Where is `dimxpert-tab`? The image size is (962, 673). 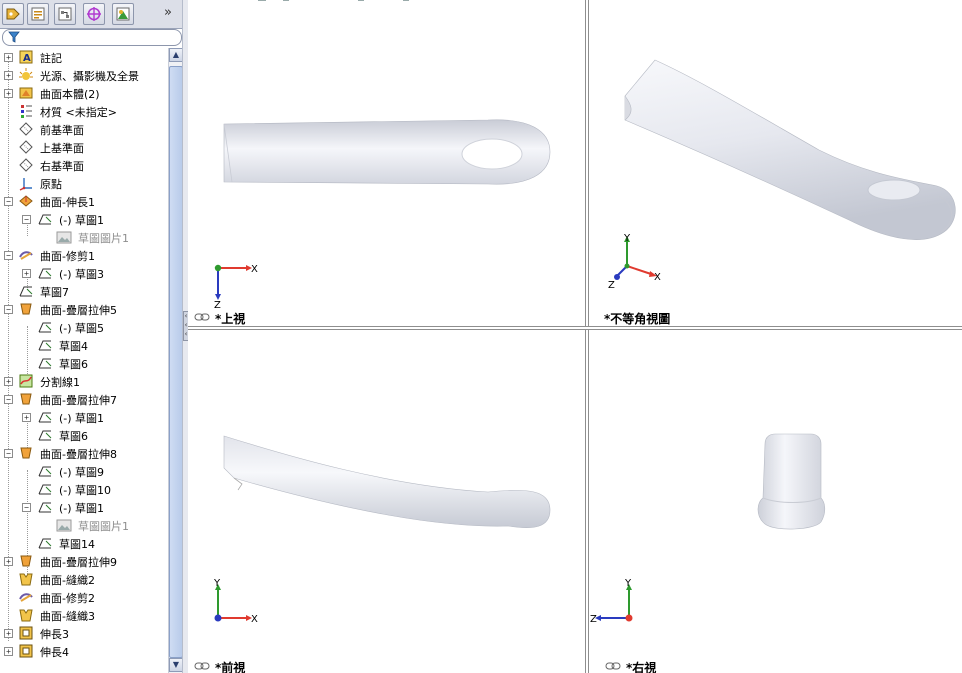 dimxpert-tab is located at coordinates (94, 14).